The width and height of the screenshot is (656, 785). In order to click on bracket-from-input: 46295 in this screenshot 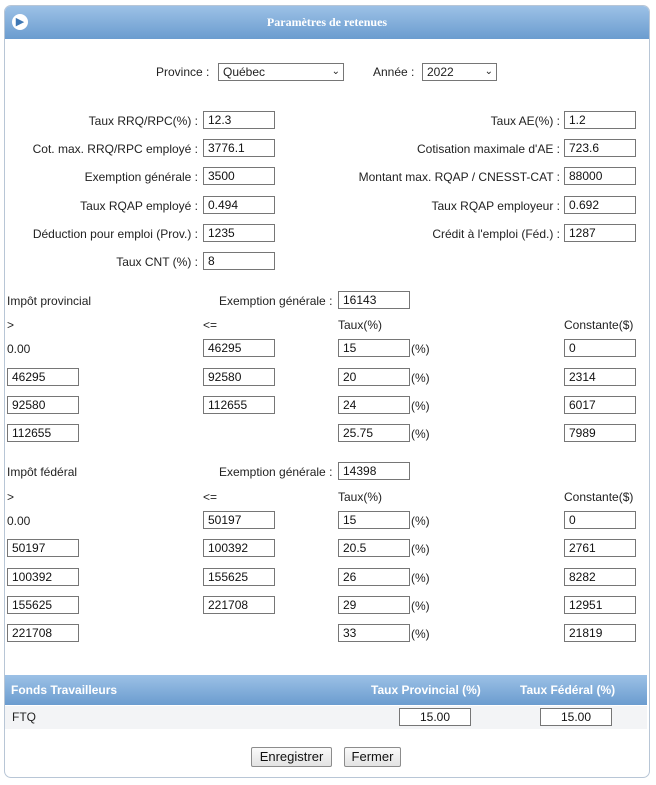, I will do `click(43, 377)`.